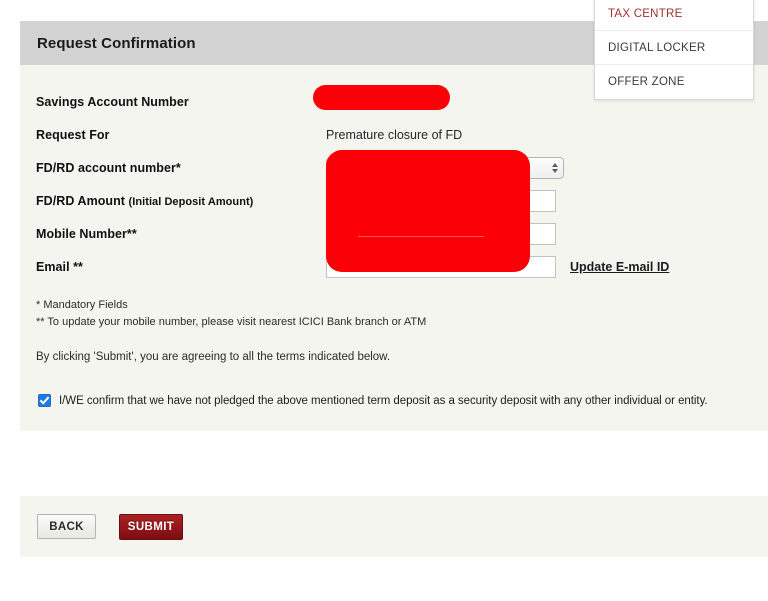  I want to click on note-mandatory-fields: * Mandatory Fields, so click(82, 305).